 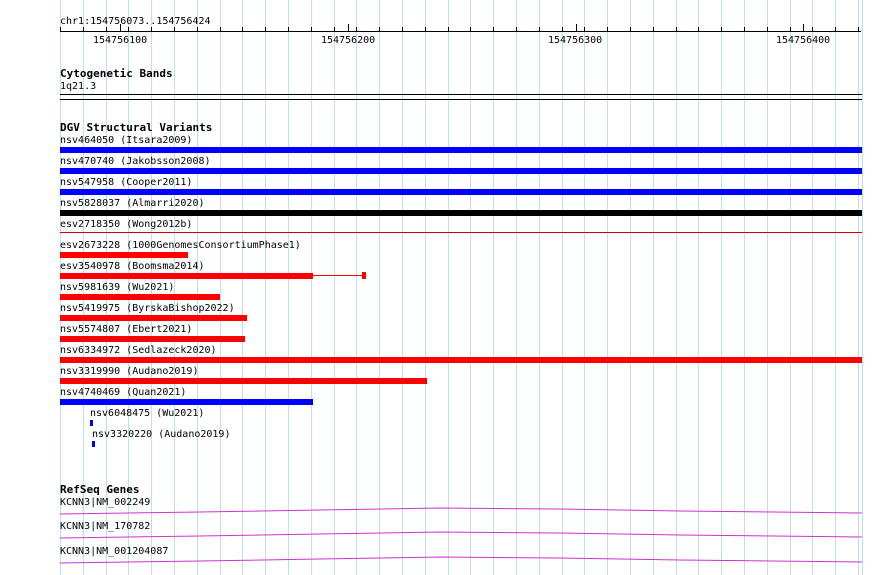 I want to click on gene-label: KCNN3|NM_001204087, so click(x=114, y=551).